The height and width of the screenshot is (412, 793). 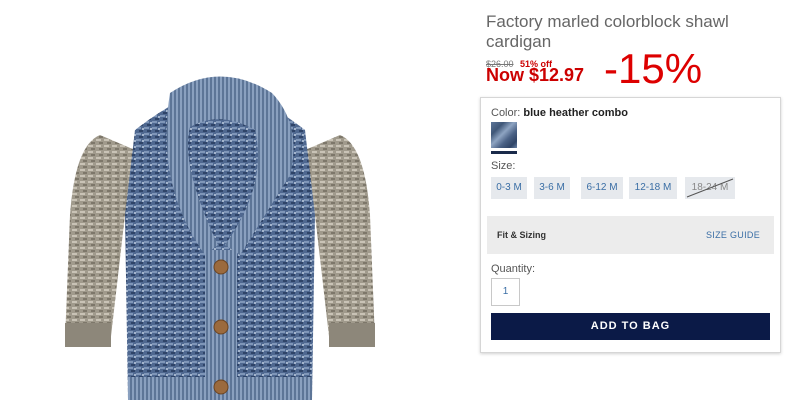 What do you see at coordinates (535, 75) in the screenshot?
I see `now-price: Now $12.97` at bounding box center [535, 75].